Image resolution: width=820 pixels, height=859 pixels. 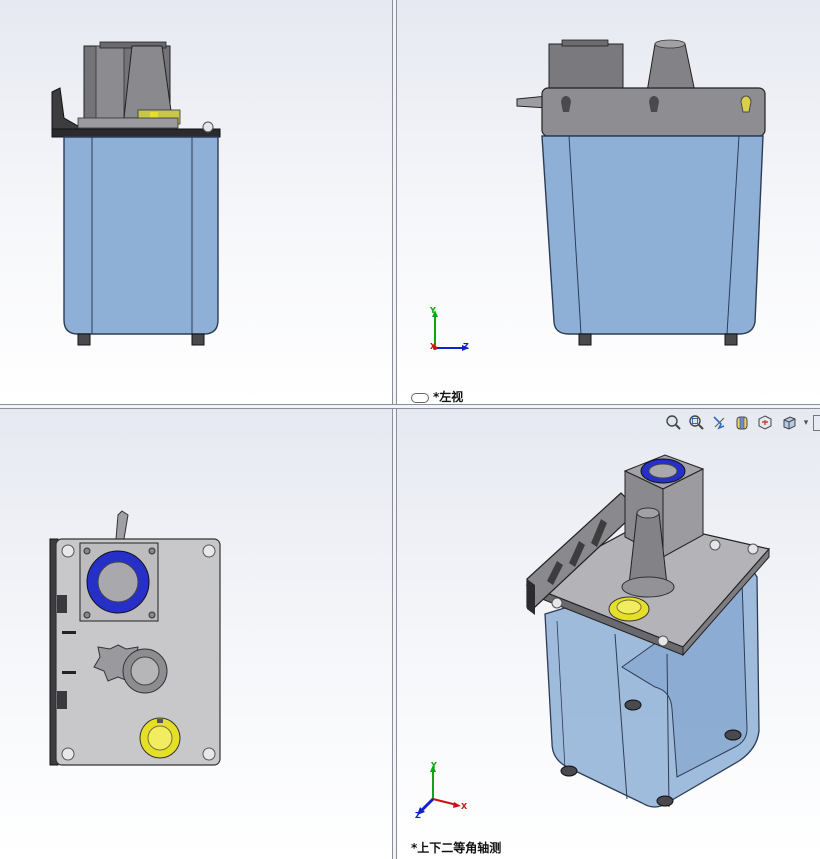 I want to click on view-label-isometric: *上下二等角轴测, so click(x=456, y=848).